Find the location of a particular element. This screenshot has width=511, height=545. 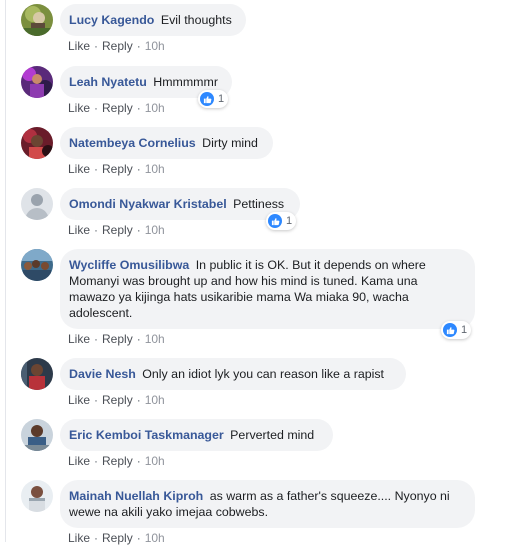

comment-author: Davie Nesh is located at coordinates (102, 374).